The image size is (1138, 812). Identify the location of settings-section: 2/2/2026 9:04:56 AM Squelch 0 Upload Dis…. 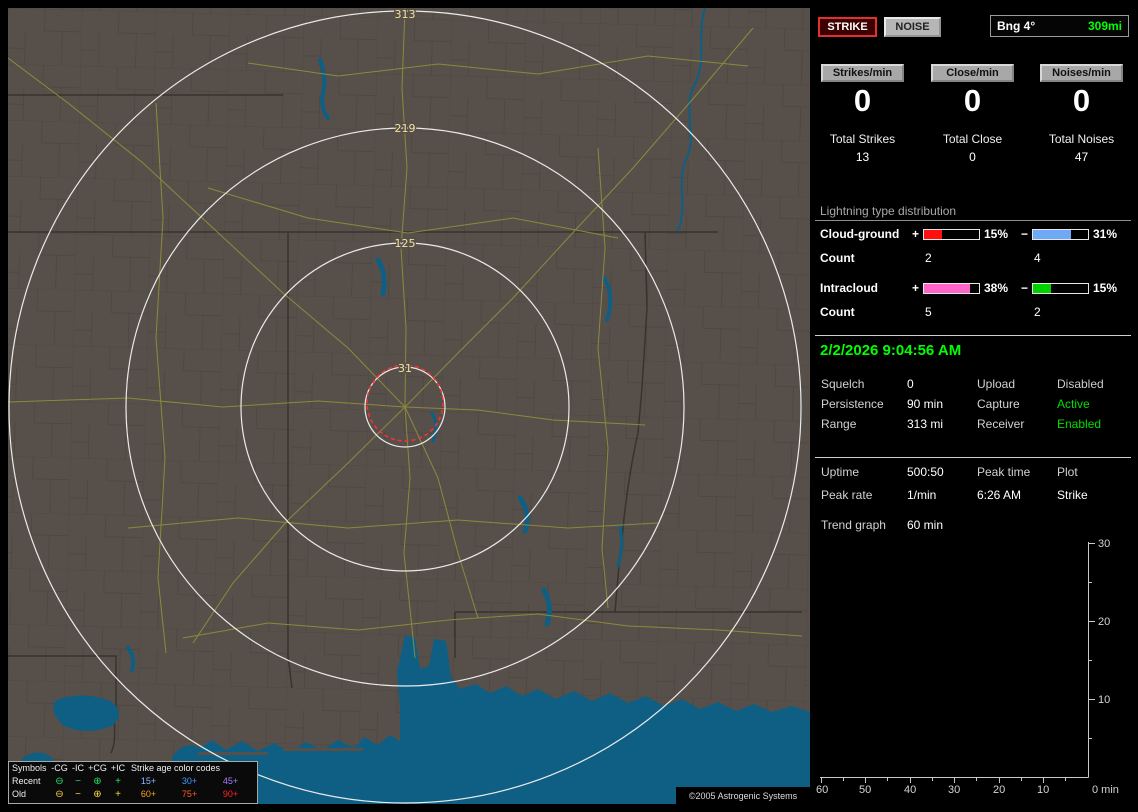
(973, 397).